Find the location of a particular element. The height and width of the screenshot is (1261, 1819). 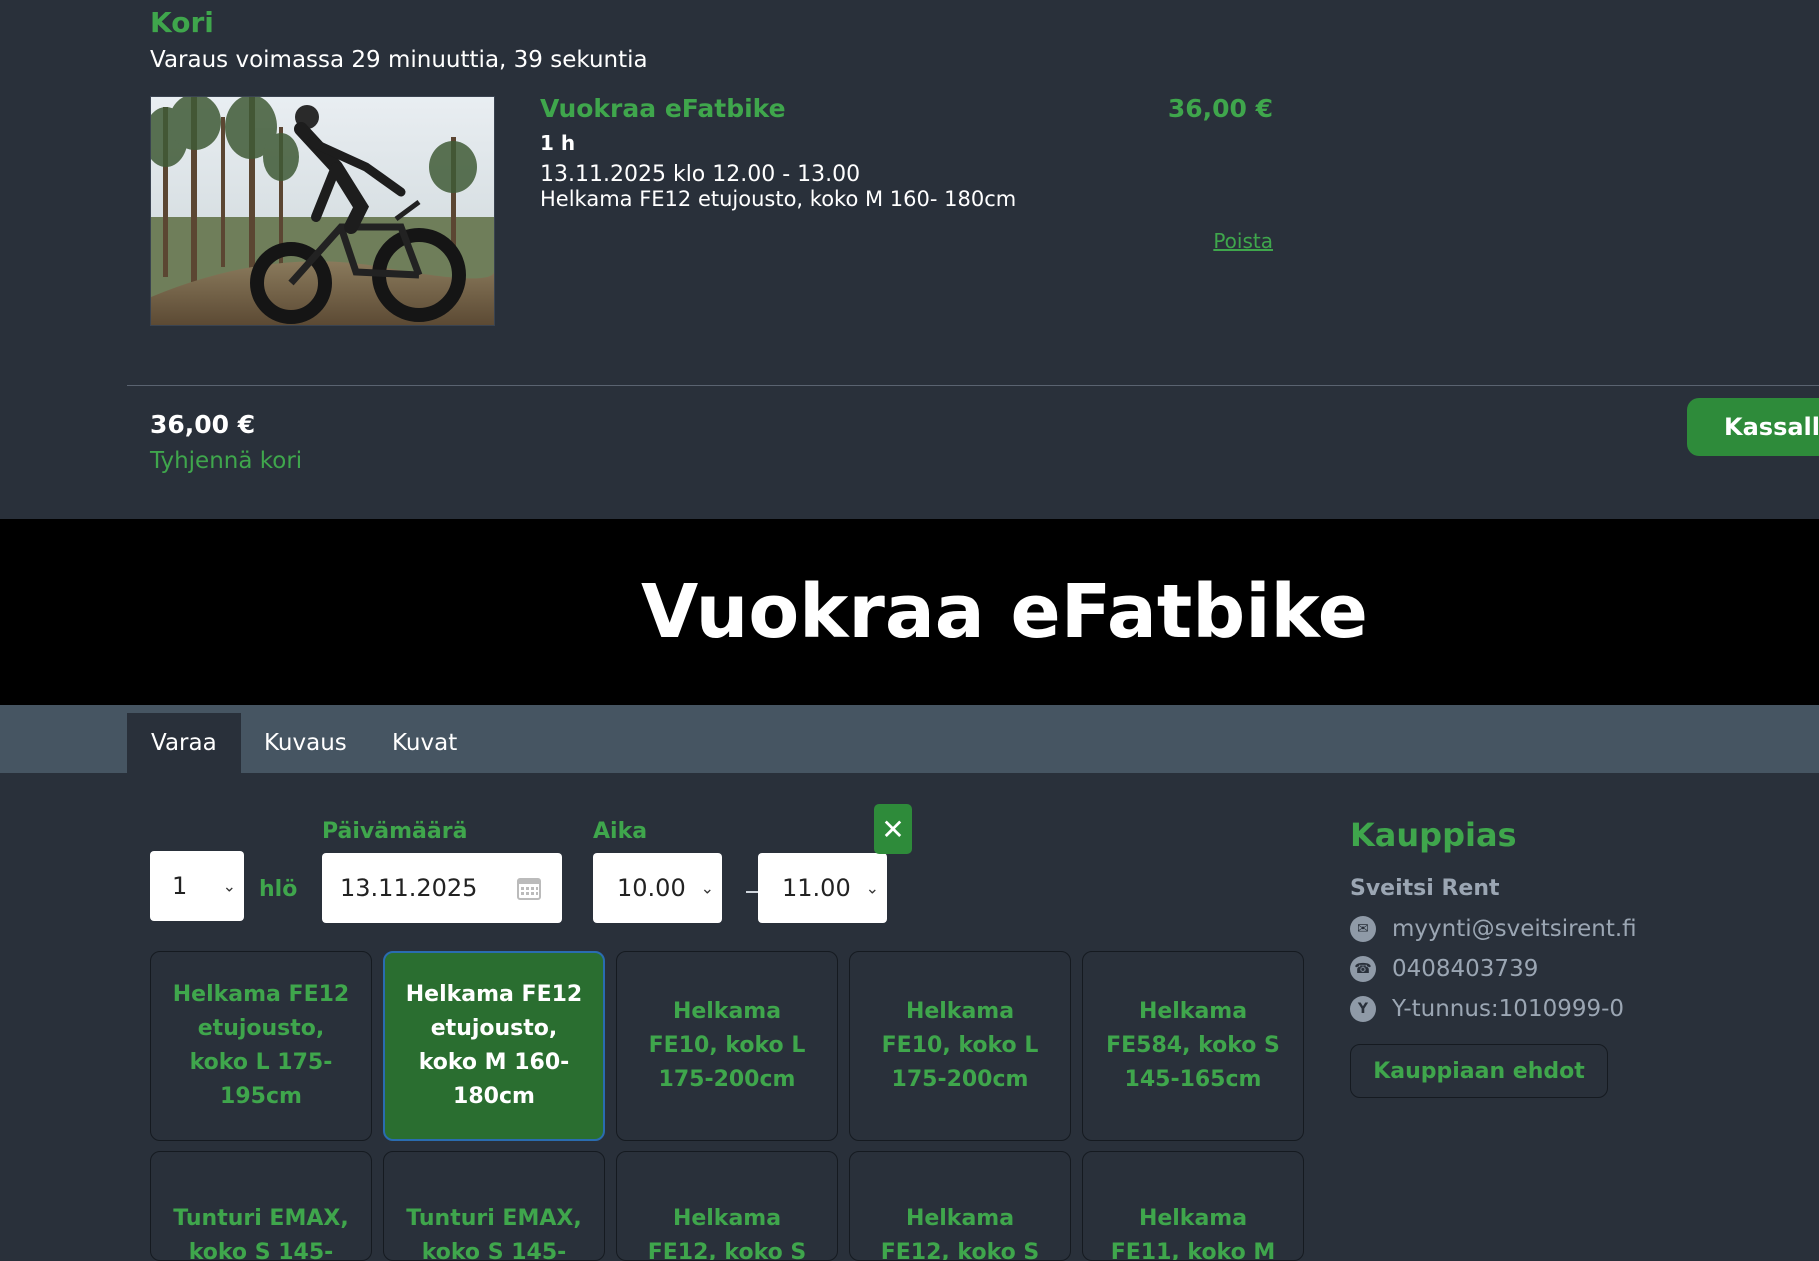

merchant-email-row: ✉ myynti@sveitsirent.fi is located at coordinates (1493, 929).